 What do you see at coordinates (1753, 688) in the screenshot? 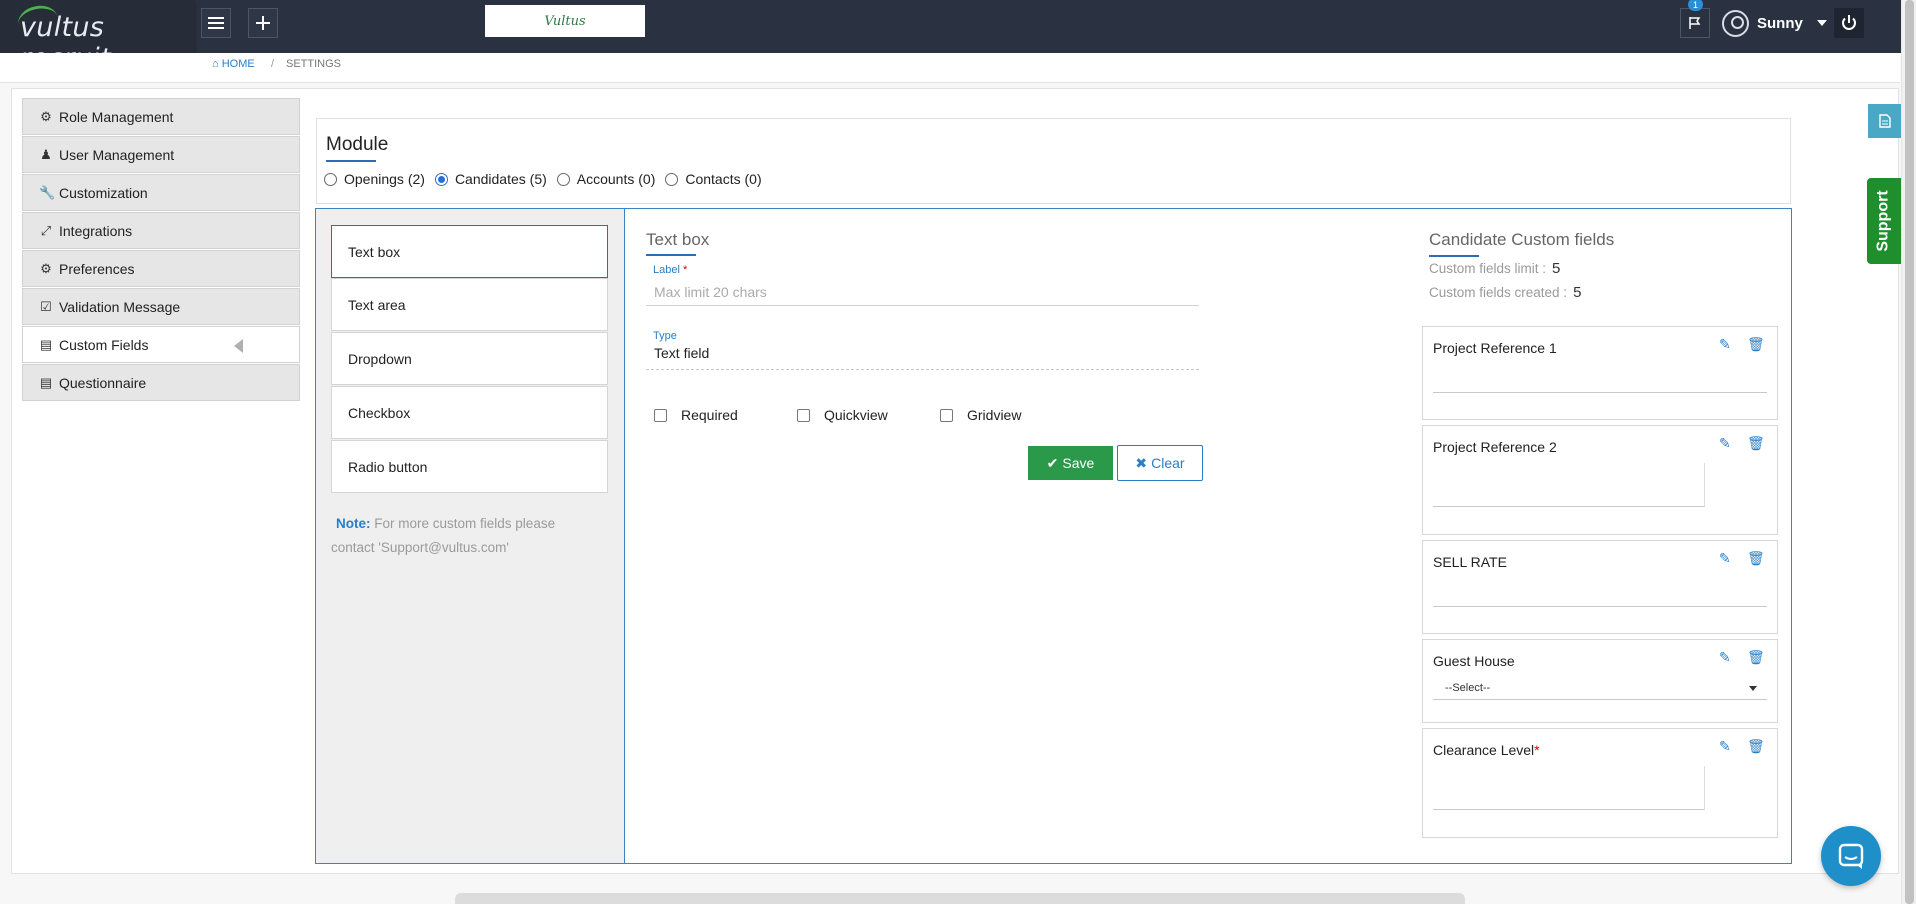
I see `caret-down-icon` at bounding box center [1753, 688].